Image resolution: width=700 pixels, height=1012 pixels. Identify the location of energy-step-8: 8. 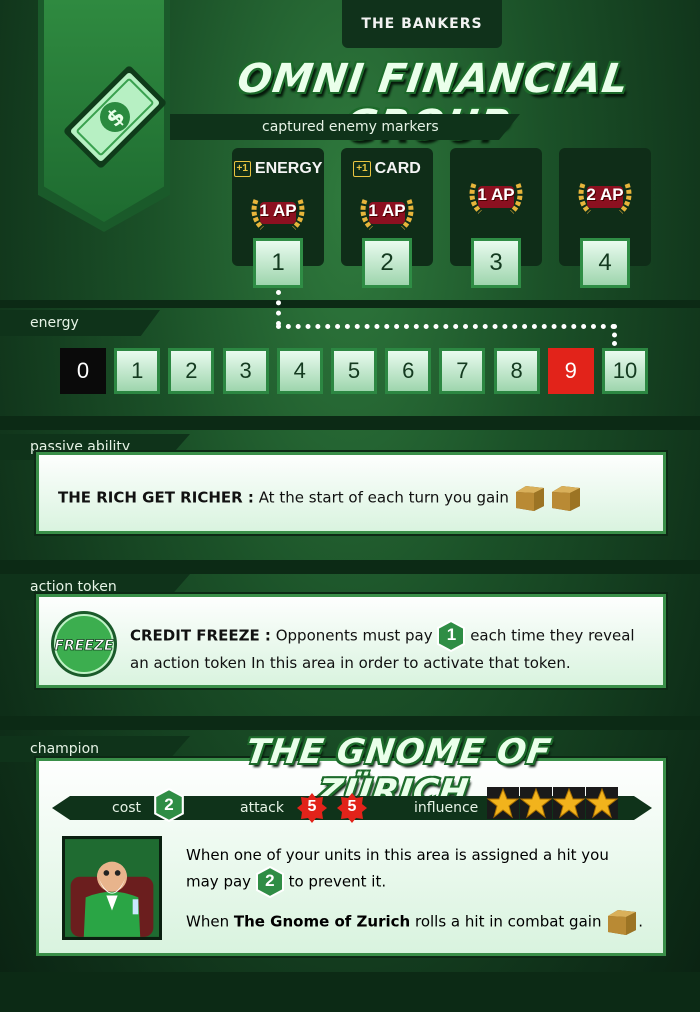
(516, 371).